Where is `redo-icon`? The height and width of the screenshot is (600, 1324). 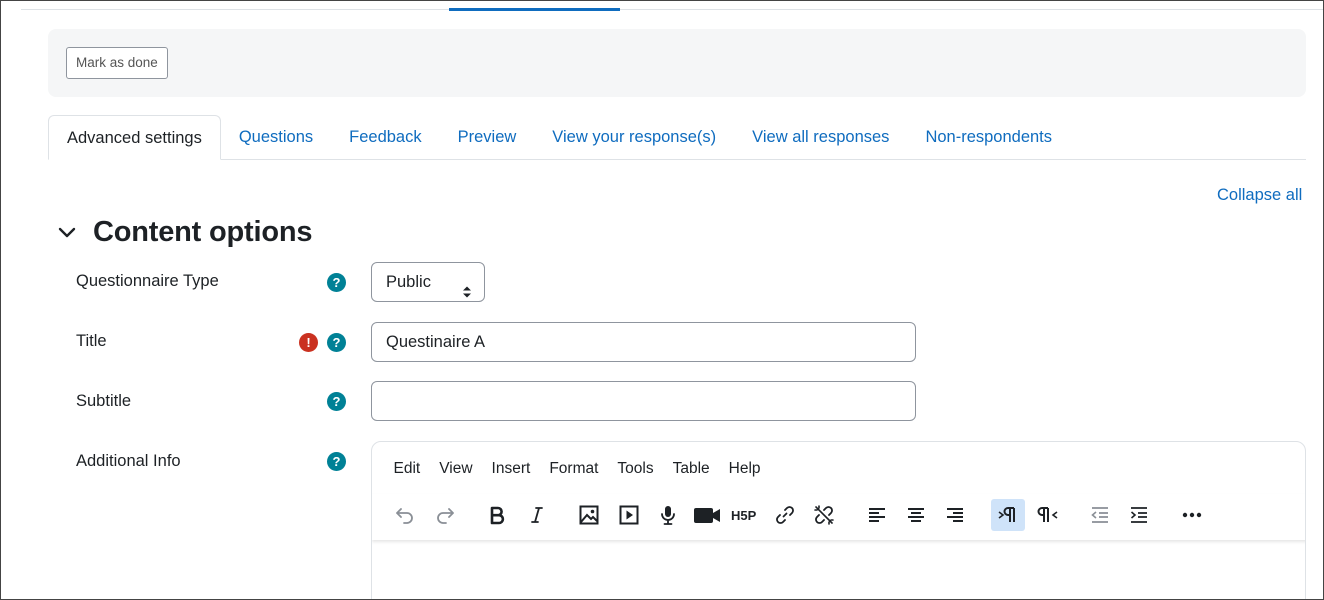
redo-icon is located at coordinates (445, 515).